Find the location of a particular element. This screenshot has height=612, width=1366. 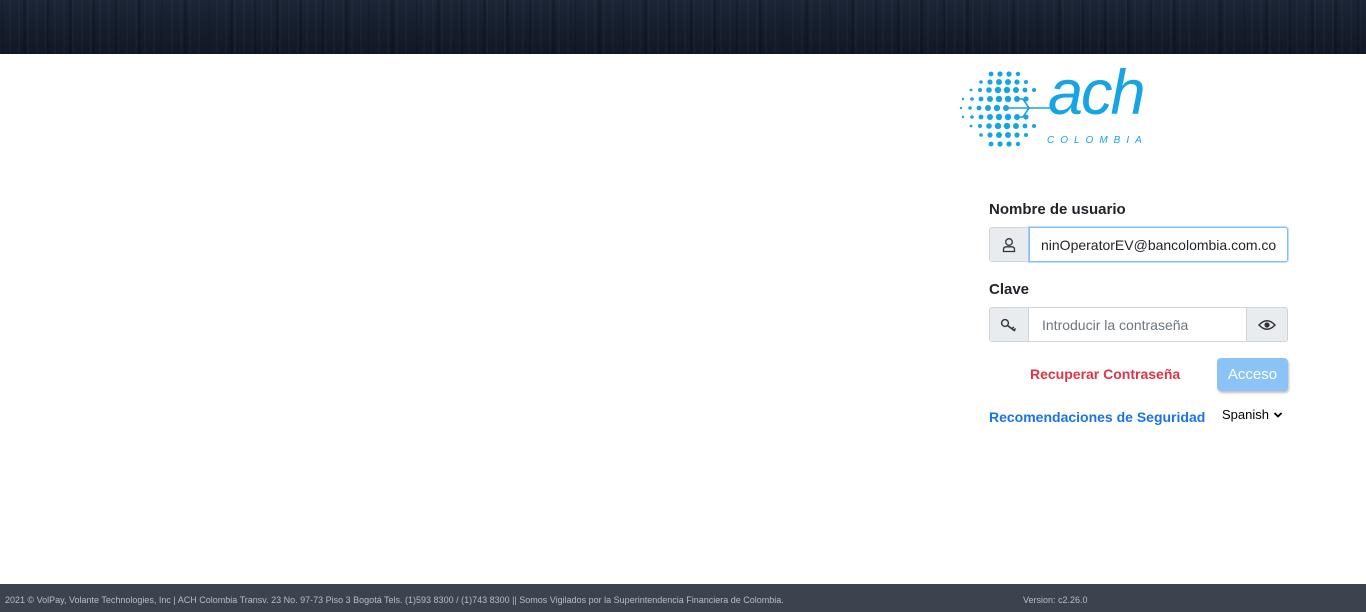

chevron-down-icon is located at coordinates (1278, 414).